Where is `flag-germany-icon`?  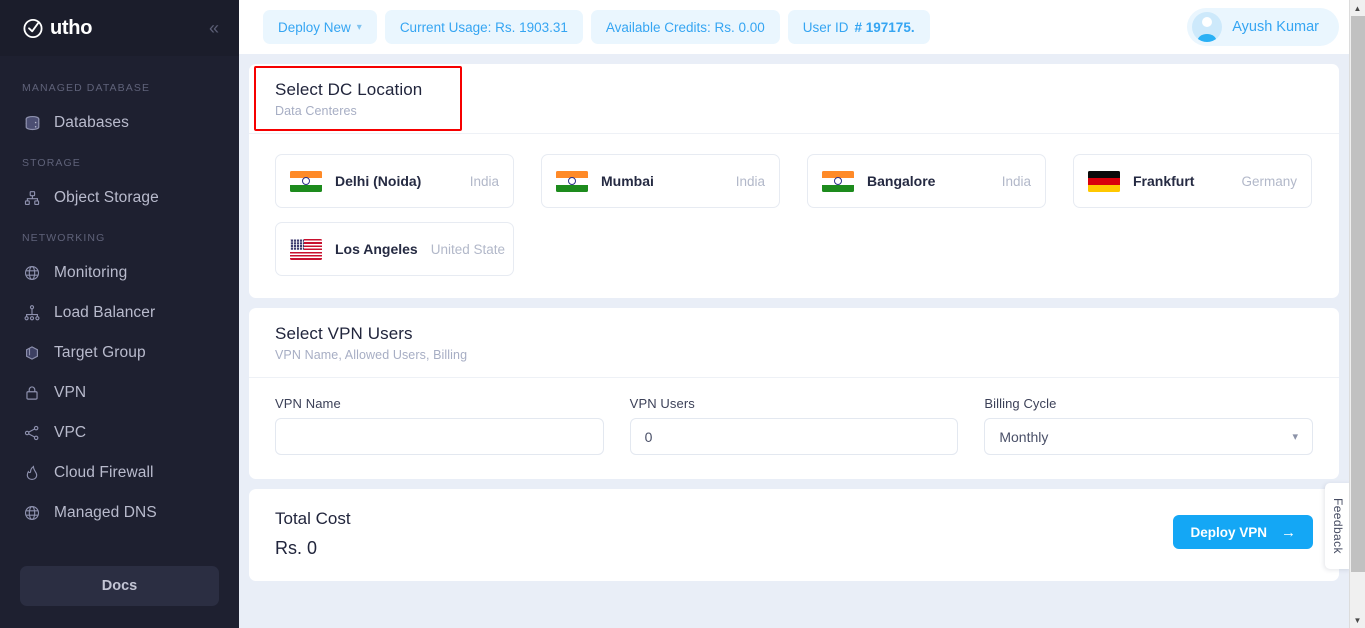
flag-germany-icon is located at coordinates (1104, 181).